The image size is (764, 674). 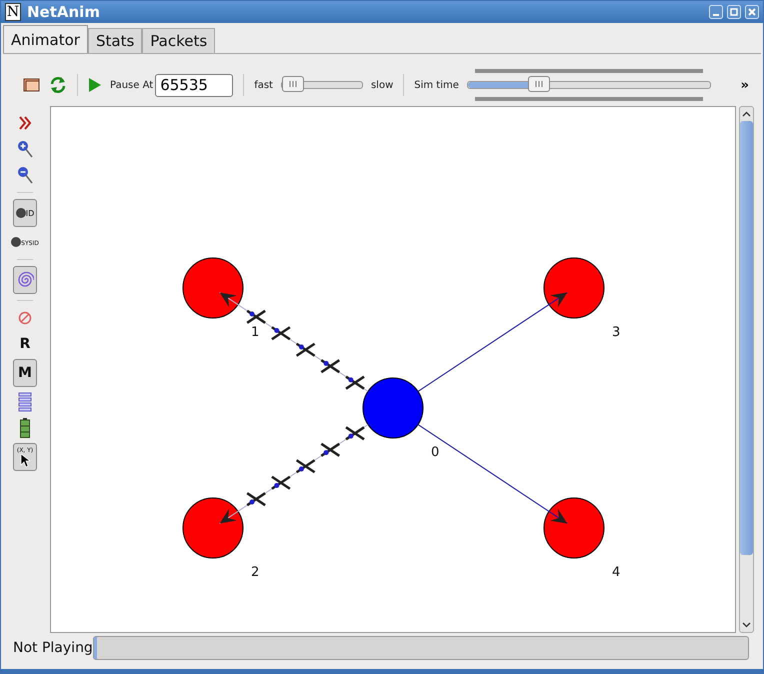 What do you see at coordinates (132, 85) in the screenshot?
I see `pause-at-label: Pause At` at bounding box center [132, 85].